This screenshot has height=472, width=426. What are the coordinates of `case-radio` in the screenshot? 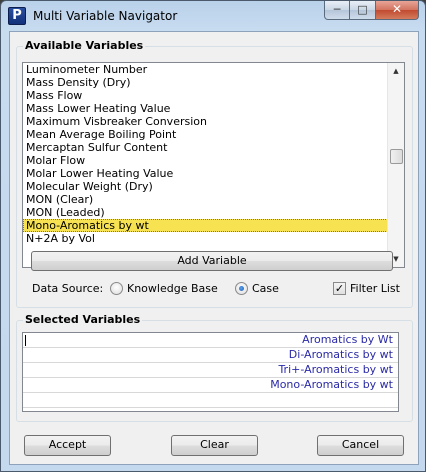 It's located at (241, 288).